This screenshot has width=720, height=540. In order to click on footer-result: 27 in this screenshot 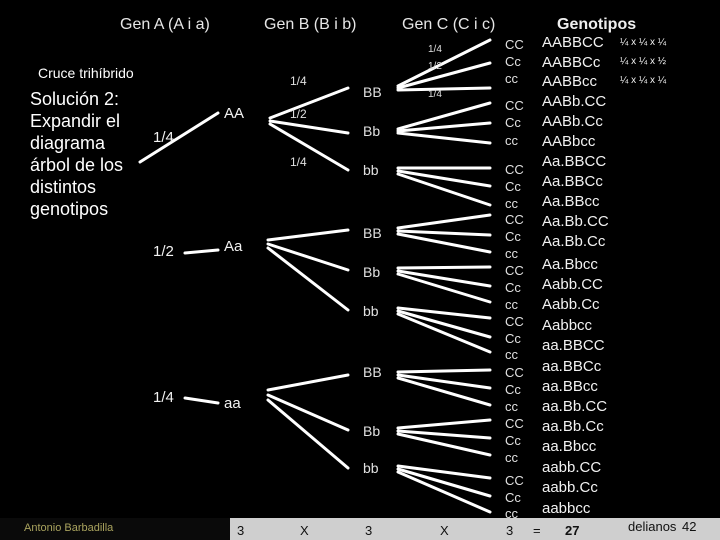, I will do `click(572, 530)`.